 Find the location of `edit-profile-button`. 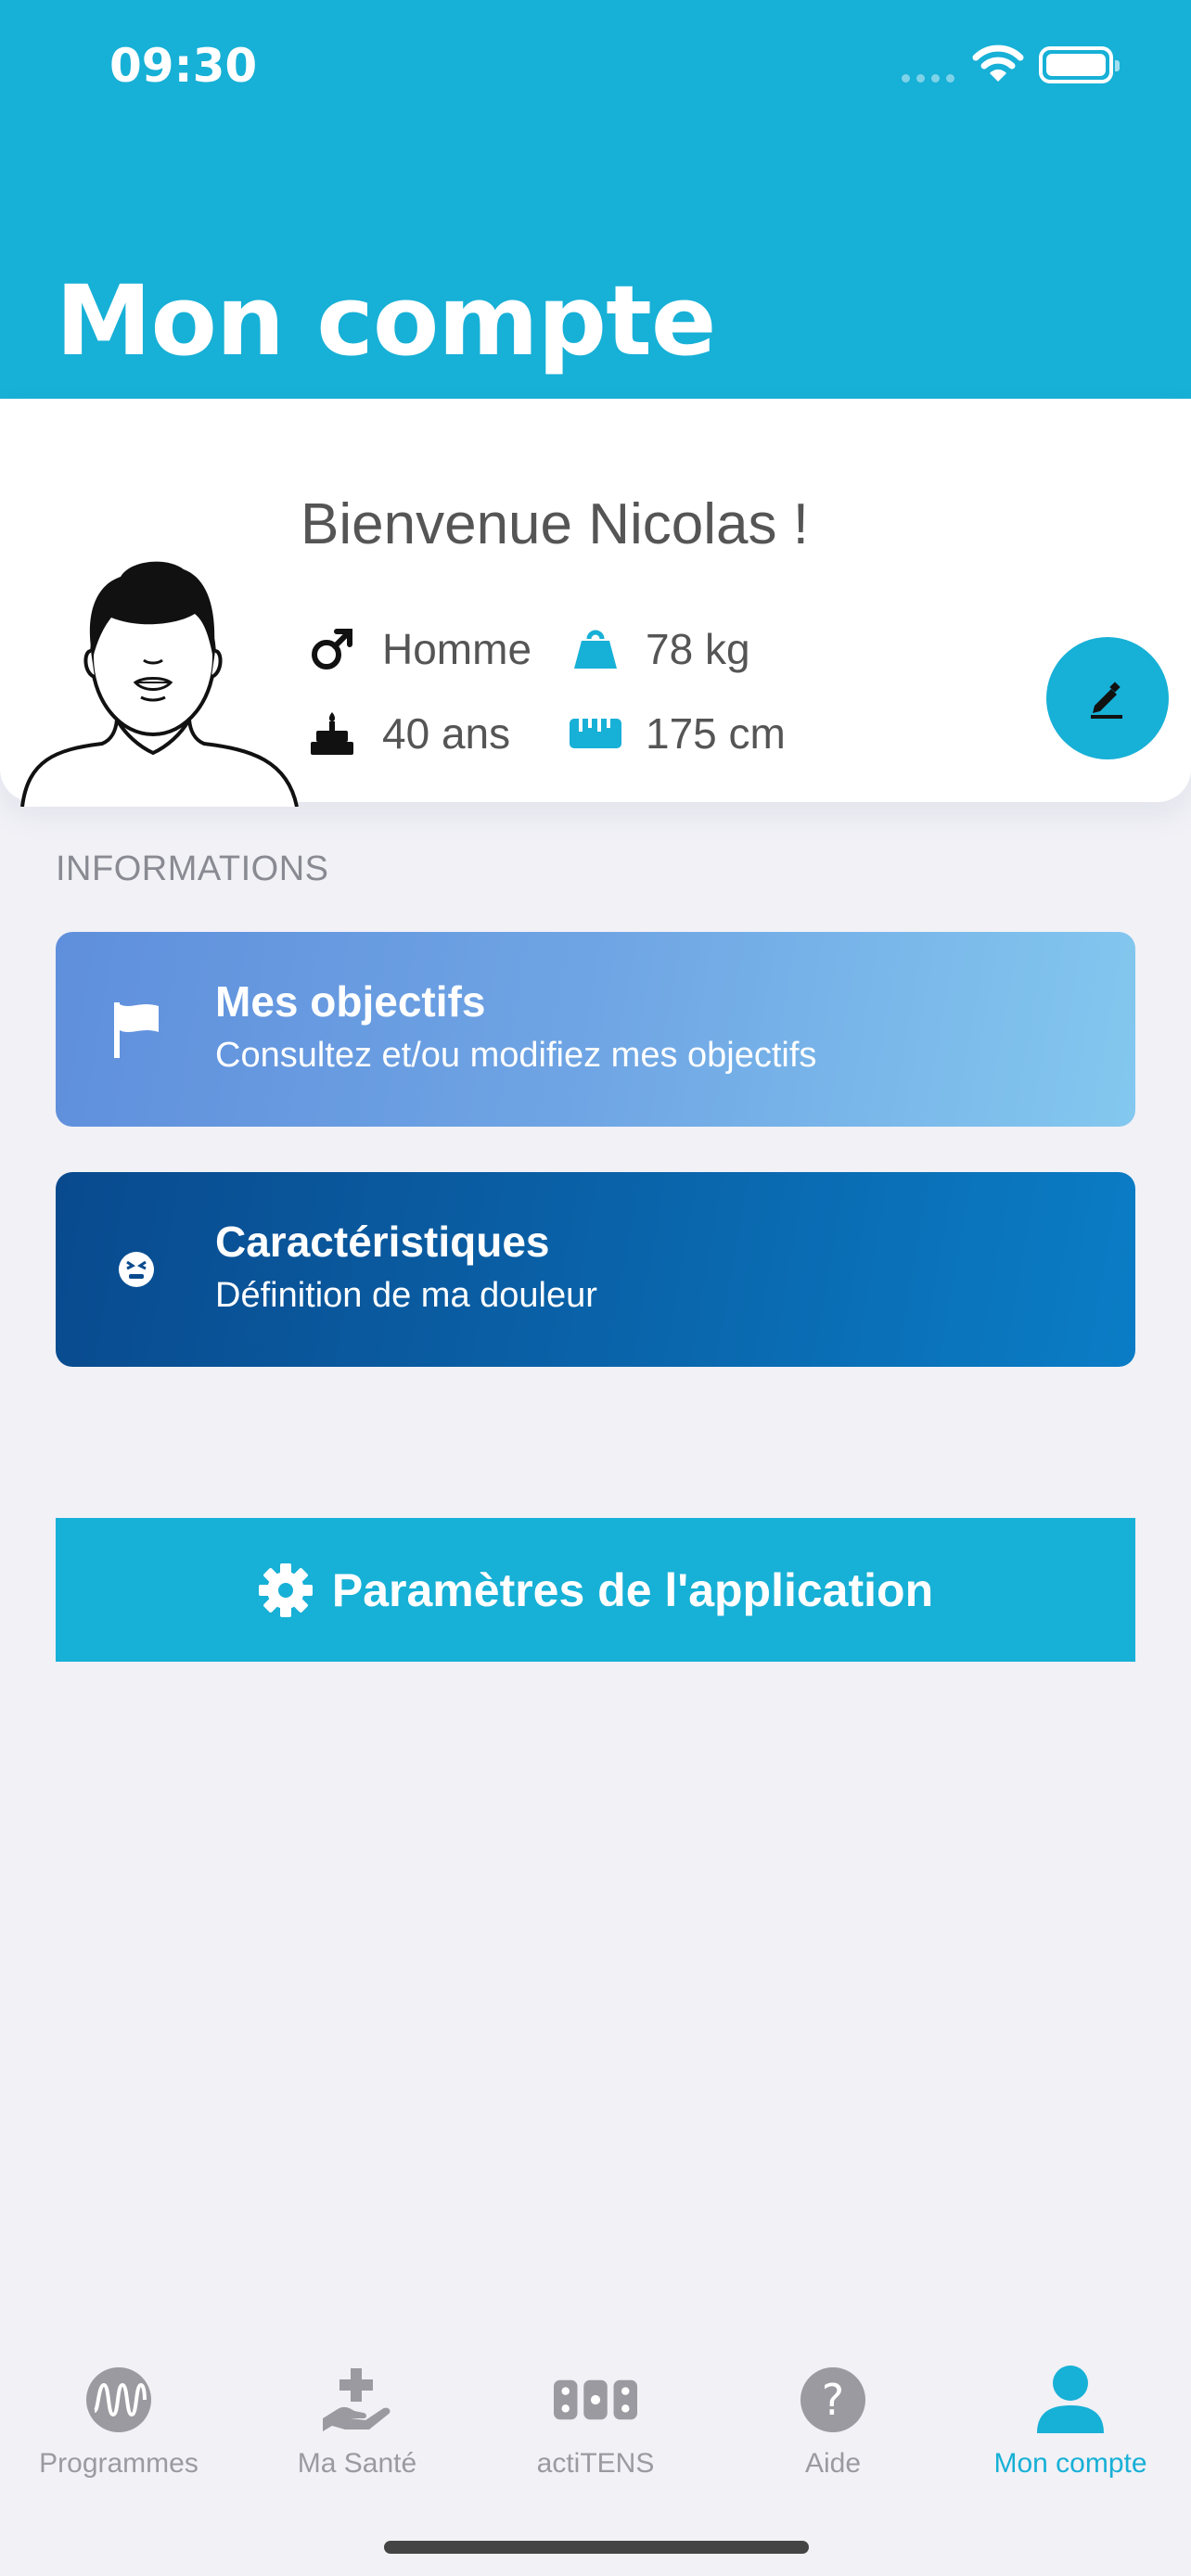

edit-profile-button is located at coordinates (1107, 698).